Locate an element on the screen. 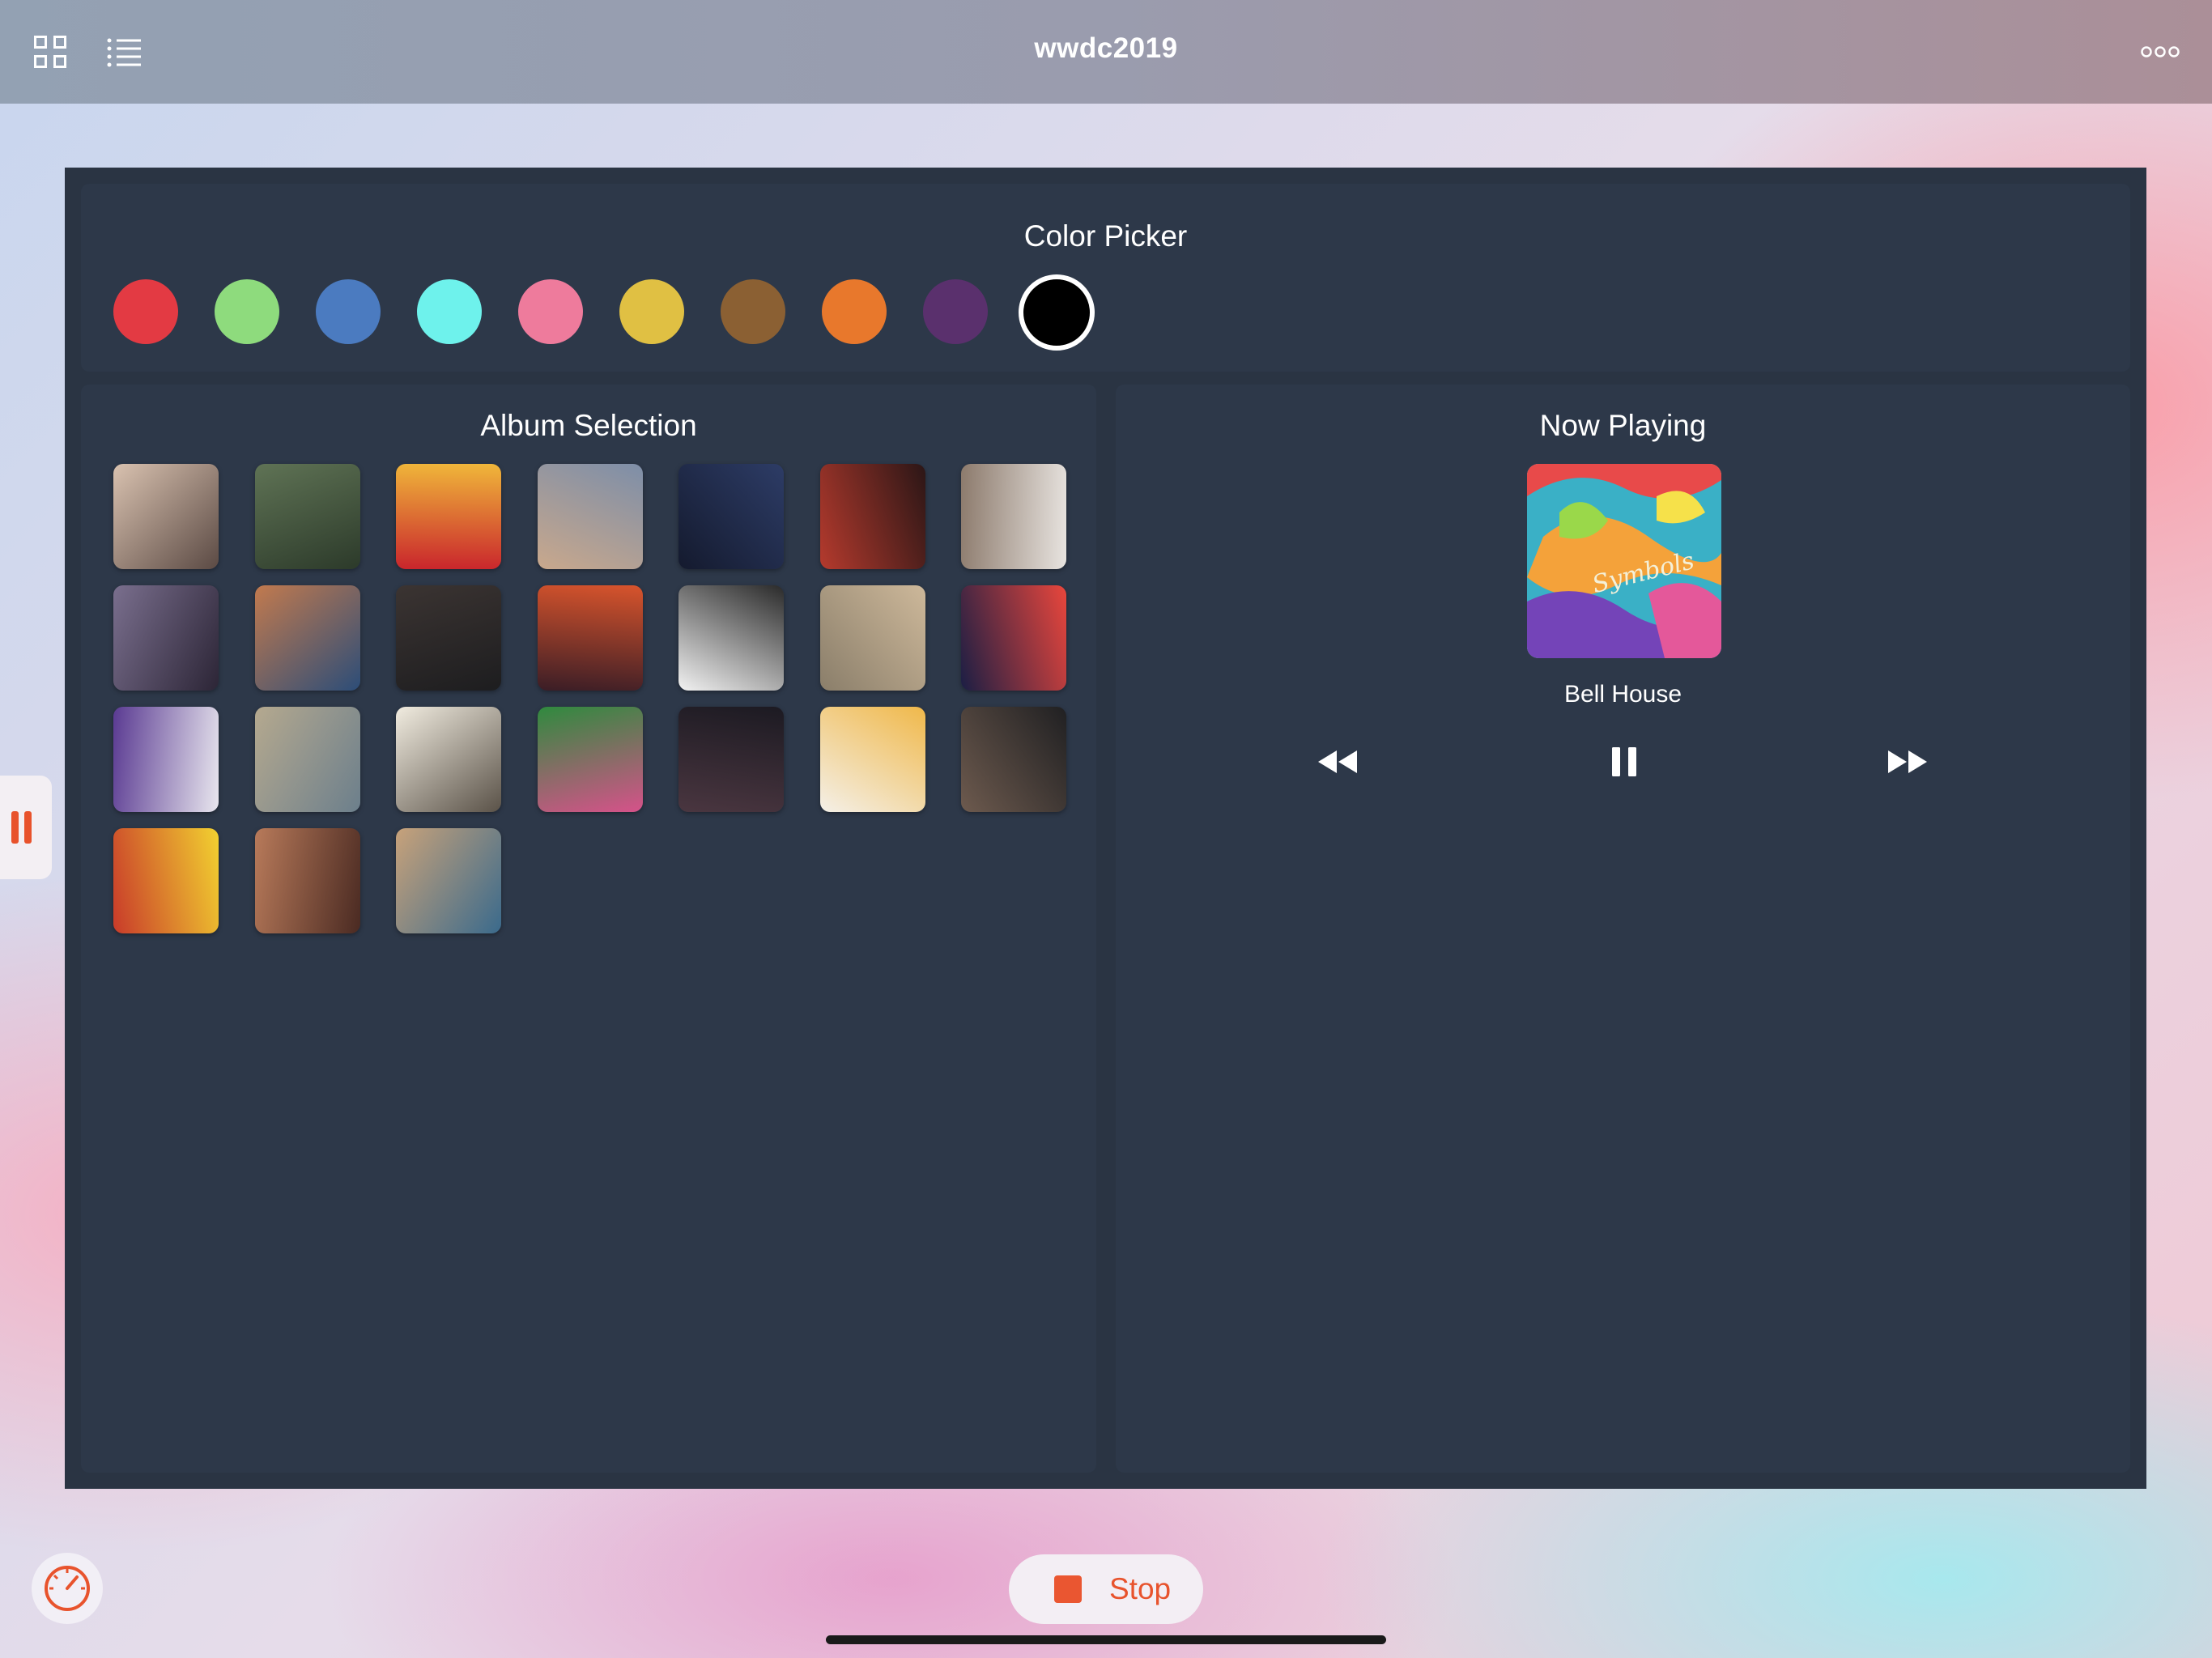 This screenshot has width=2212, height=1658. now-playing-track: Bell House is located at coordinates (1623, 694).